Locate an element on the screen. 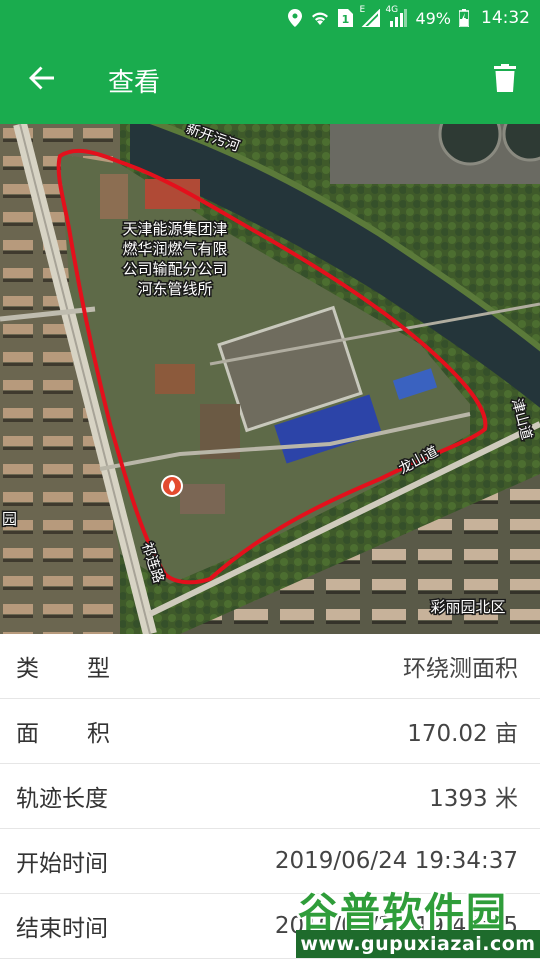 Image resolution: width=540 pixels, height=960 pixels. gas-station-marker is located at coordinates (172, 486).